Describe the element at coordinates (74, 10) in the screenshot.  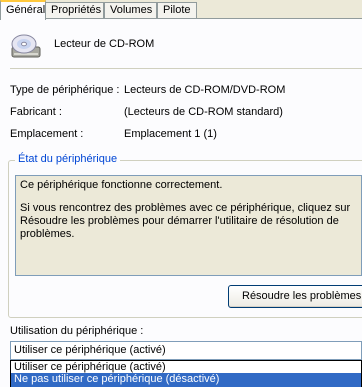
I see `tab-properties: Propriétés` at that location.